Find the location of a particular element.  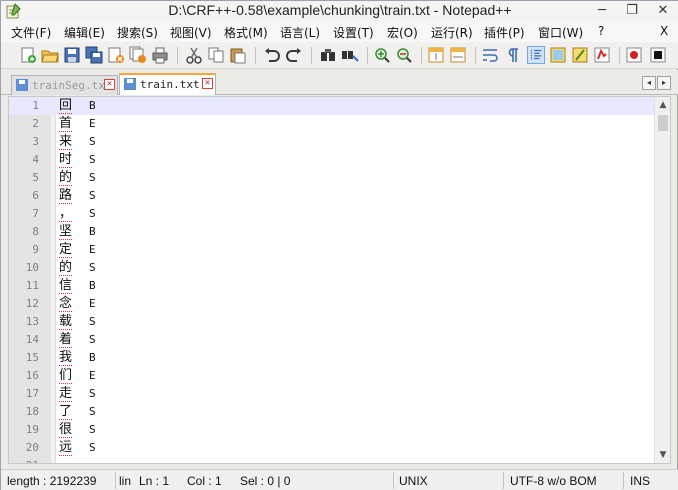

menu-macro: 宏(O) is located at coordinates (402, 32).